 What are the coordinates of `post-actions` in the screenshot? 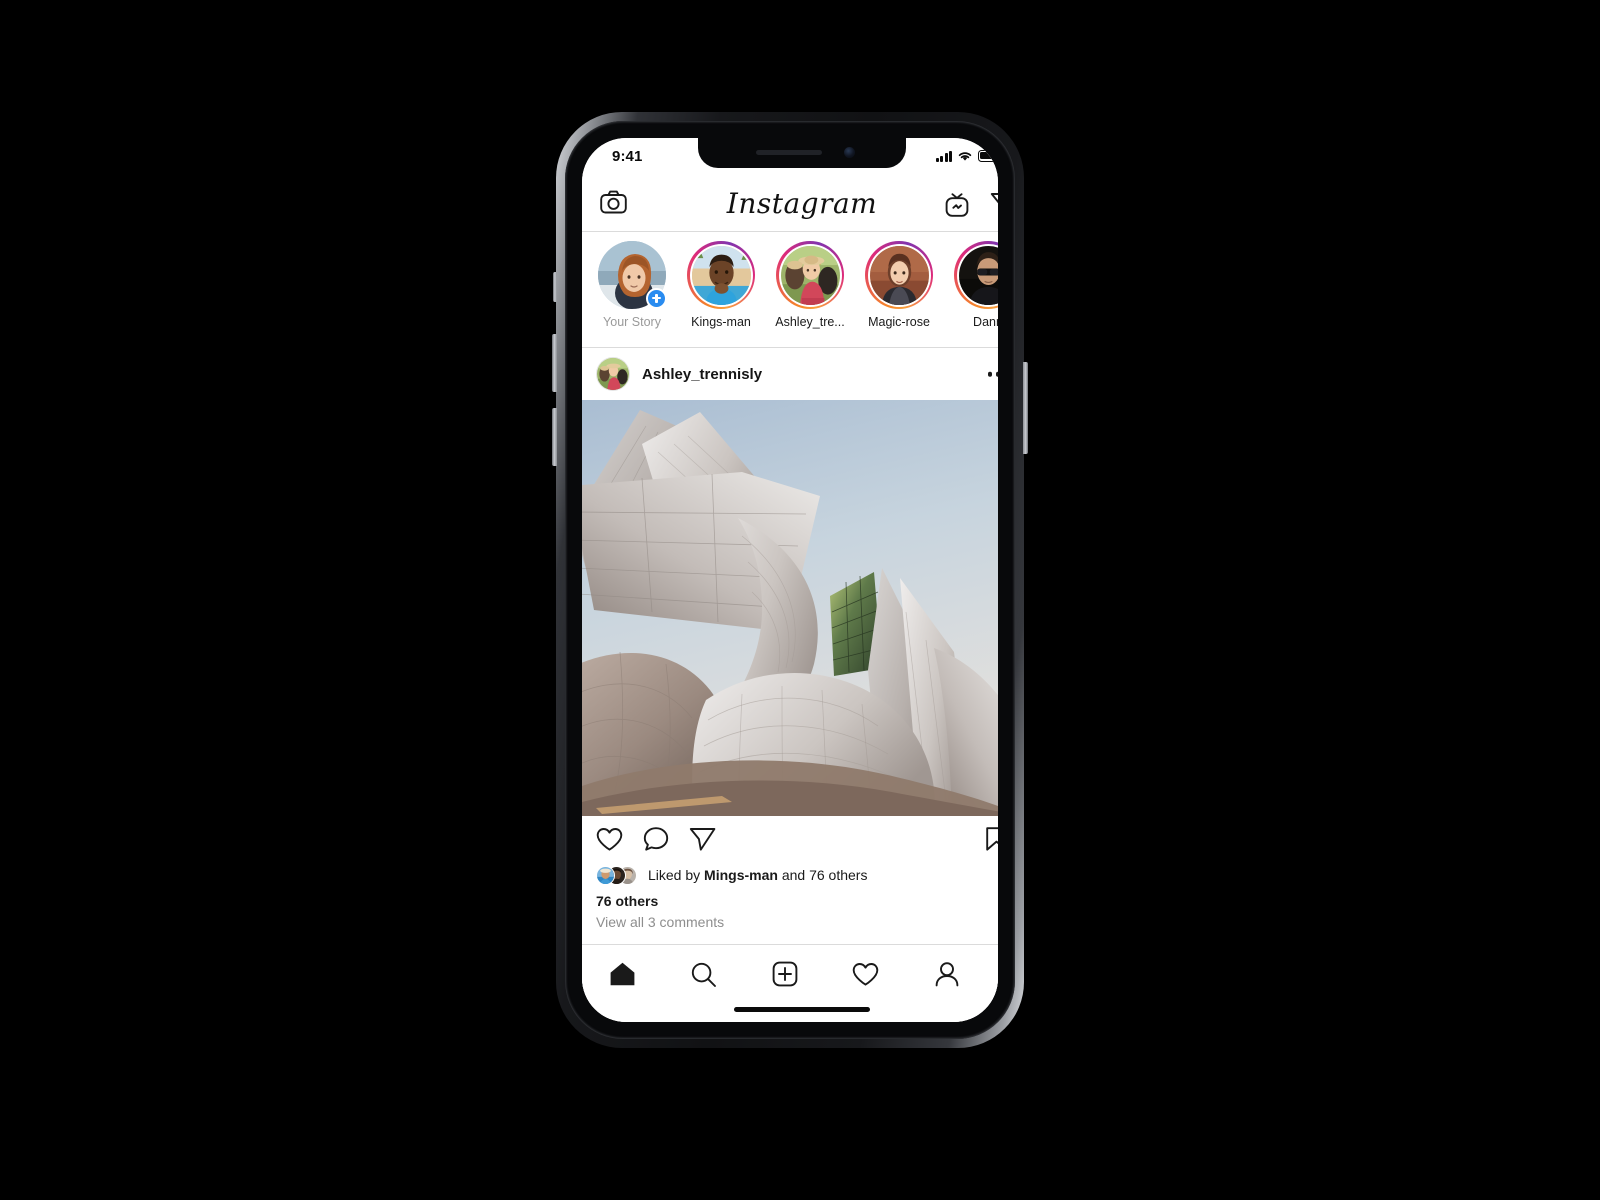 It's located at (790, 839).